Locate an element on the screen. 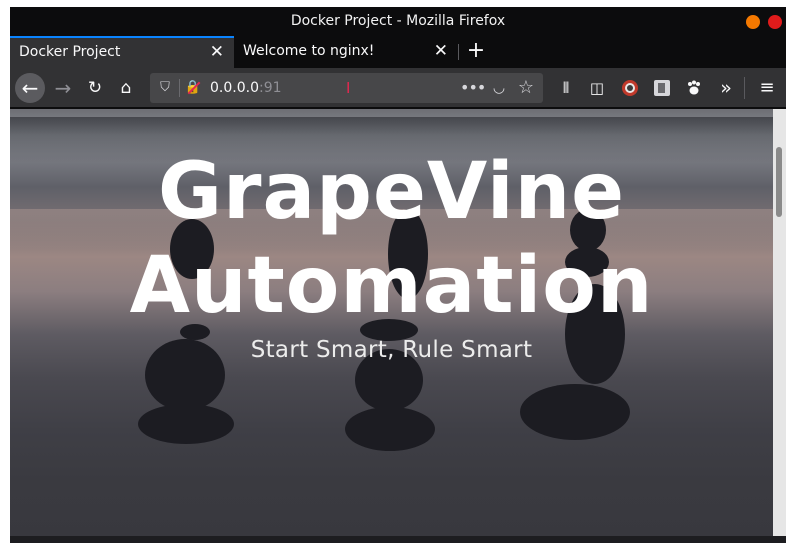 The height and width of the screenshot is (550, 796). reload-button: ↻ is located at coordinates (95, 88).